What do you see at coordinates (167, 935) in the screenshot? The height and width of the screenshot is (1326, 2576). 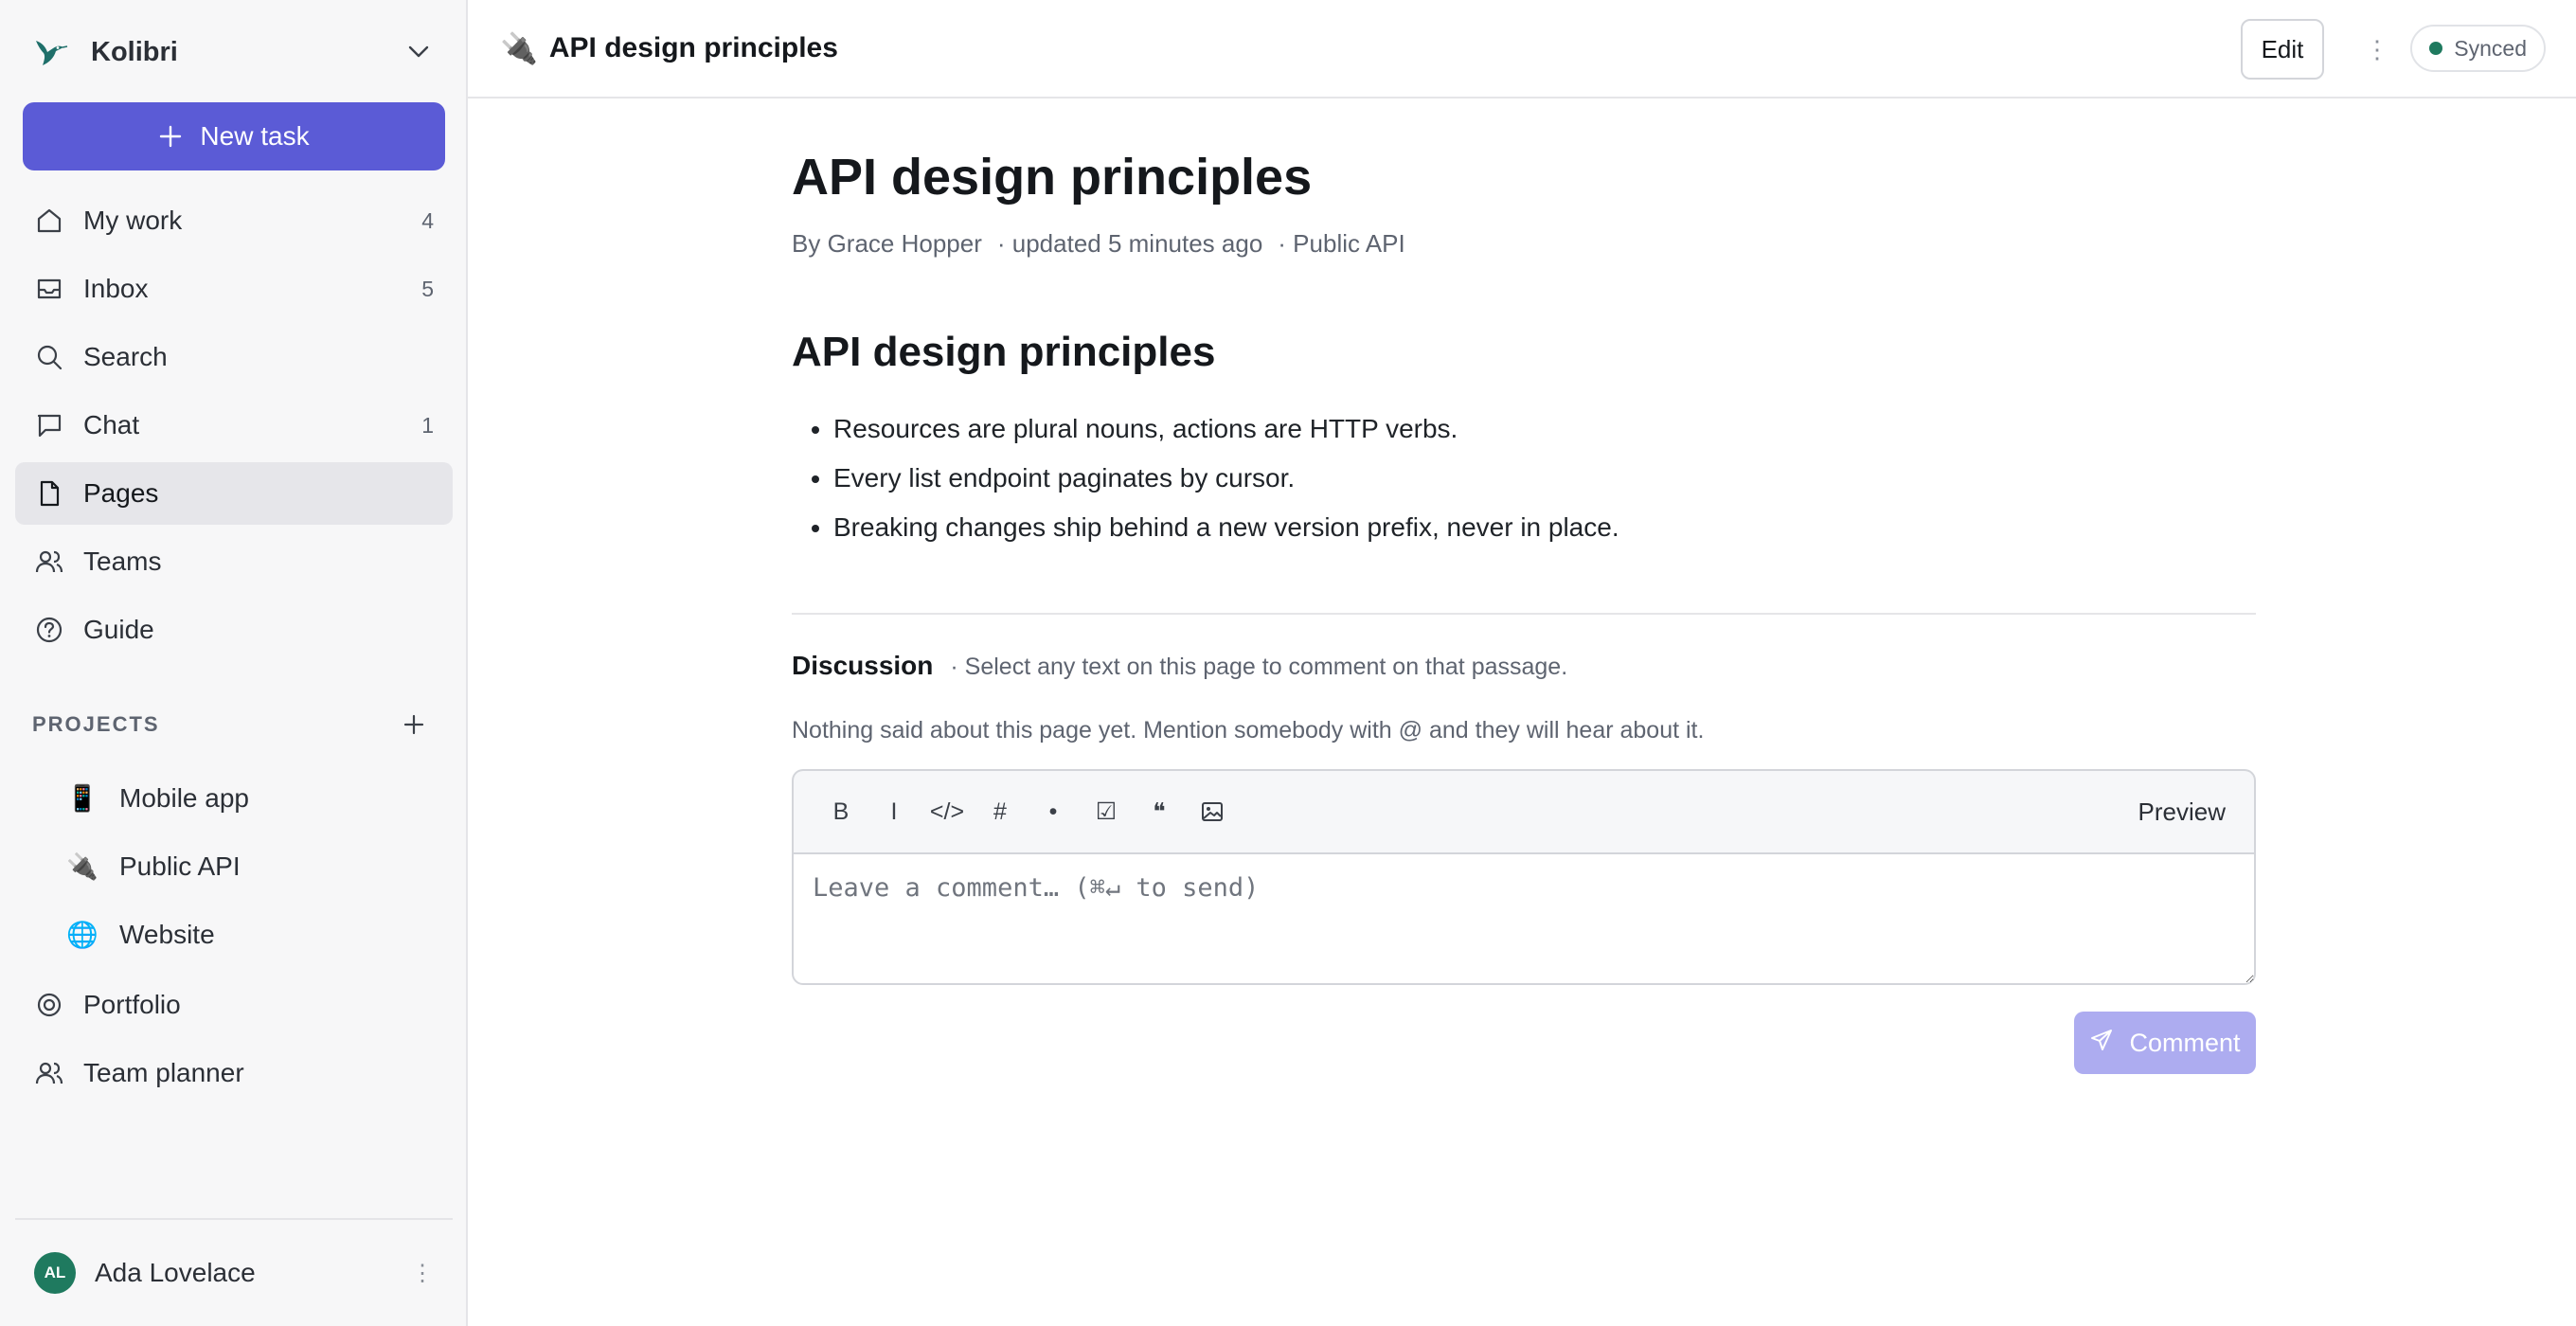 I see `project-label: Website` at bounding box center [167, 935].